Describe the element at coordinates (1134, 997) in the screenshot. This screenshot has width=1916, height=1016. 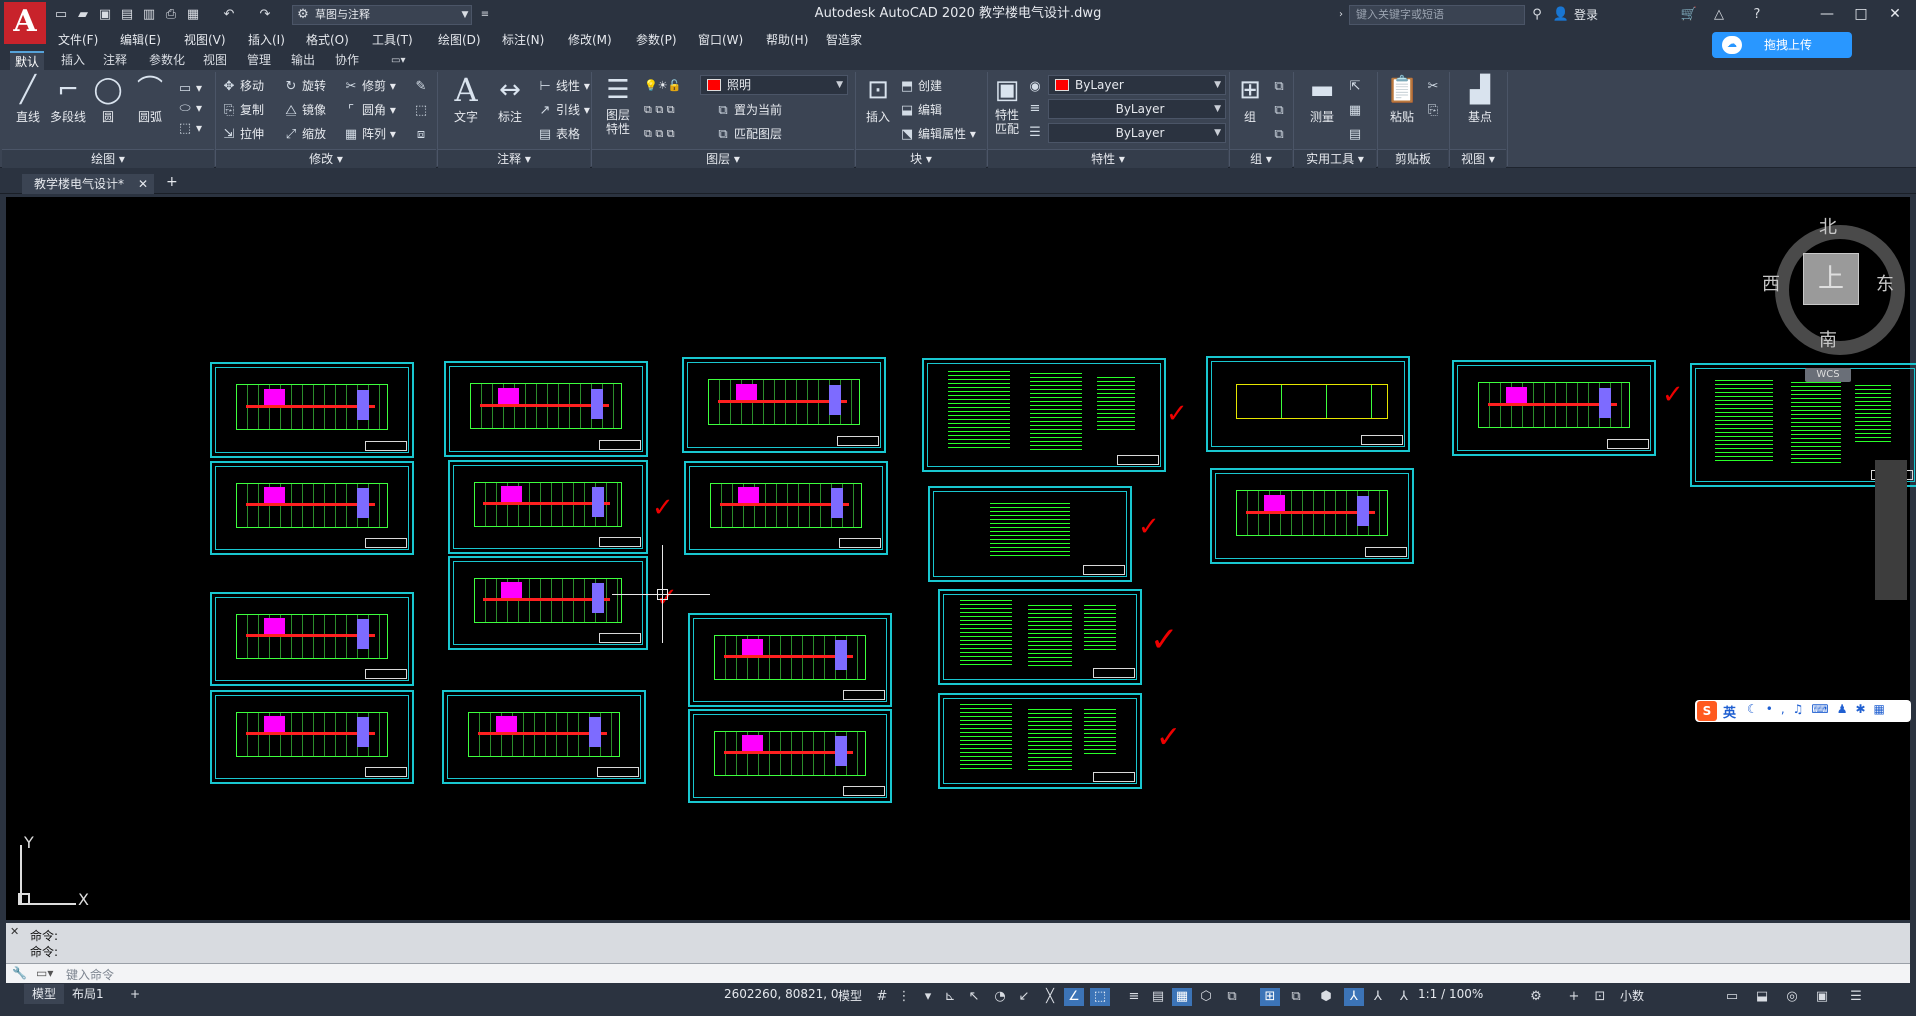
I see `selection-cycling-icon: ≡` at that location.